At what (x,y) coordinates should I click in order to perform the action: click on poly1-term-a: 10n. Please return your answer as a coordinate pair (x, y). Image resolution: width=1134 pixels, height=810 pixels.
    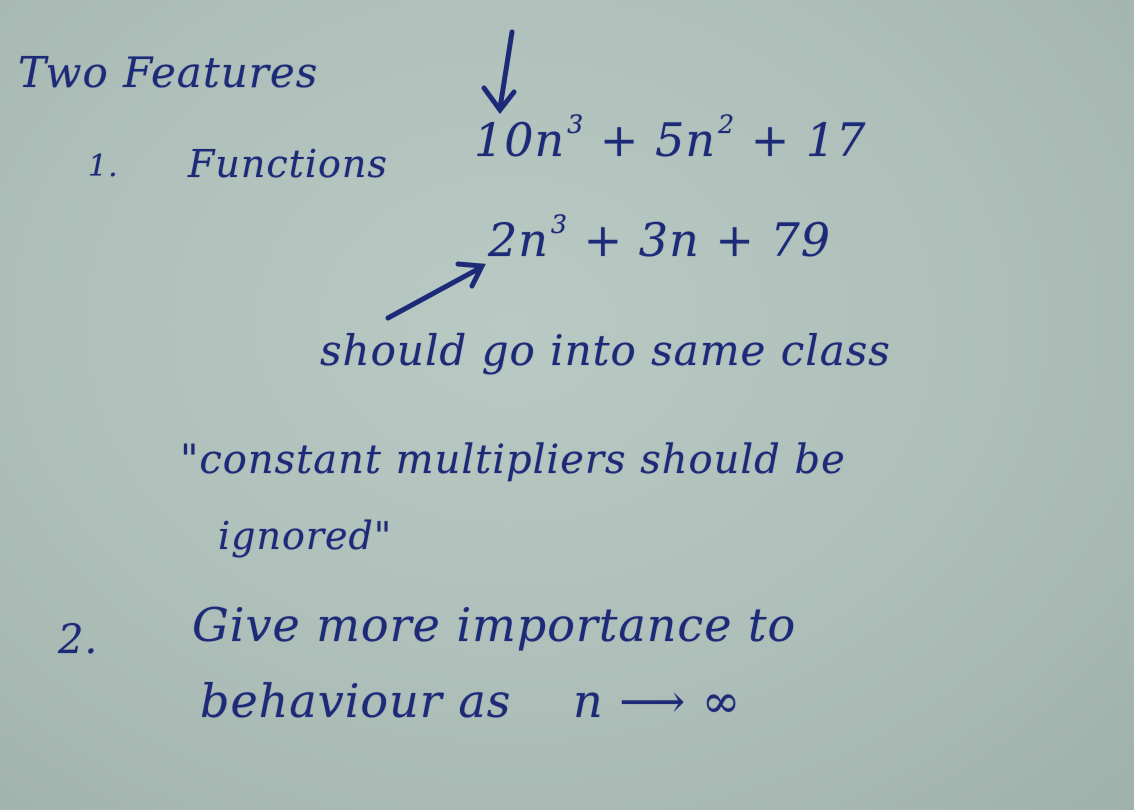
    Looking at the image, I should click on (520, 139).